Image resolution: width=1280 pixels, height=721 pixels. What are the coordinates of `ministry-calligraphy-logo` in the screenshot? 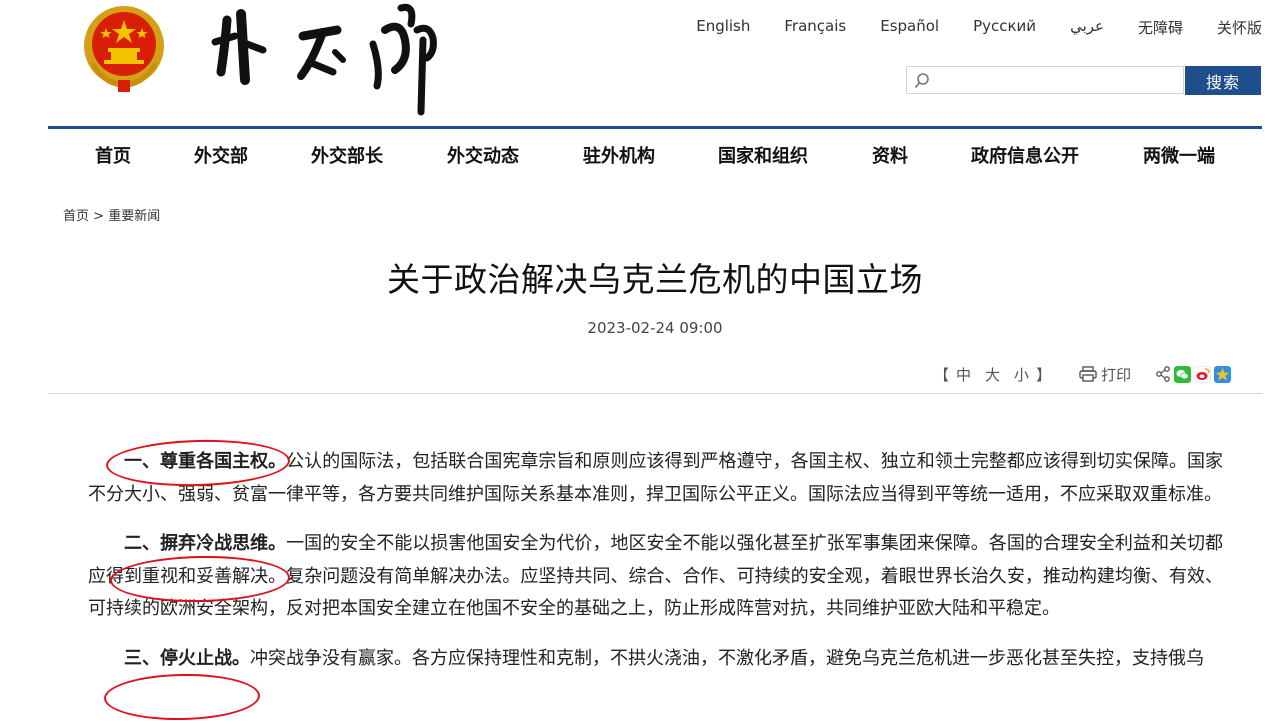 It's located at (324, 59).